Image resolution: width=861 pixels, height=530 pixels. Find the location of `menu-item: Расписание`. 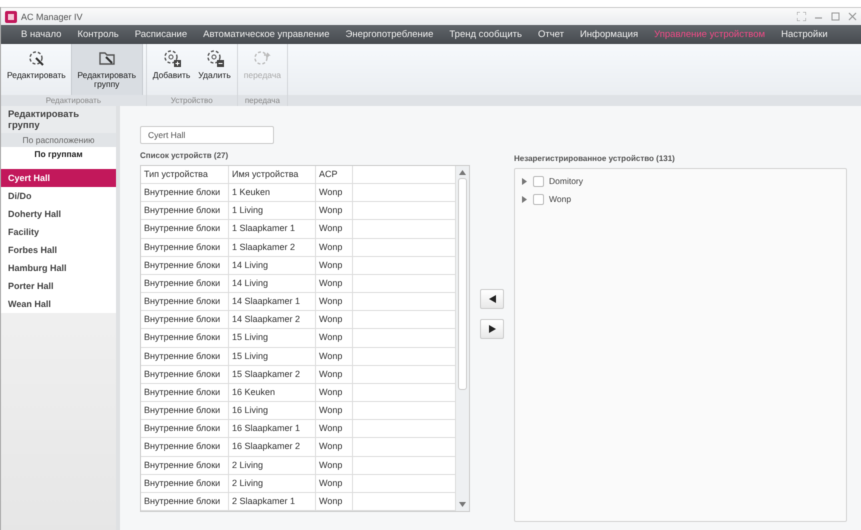

menu-item: Расписание is located at coordinates (161, 34).